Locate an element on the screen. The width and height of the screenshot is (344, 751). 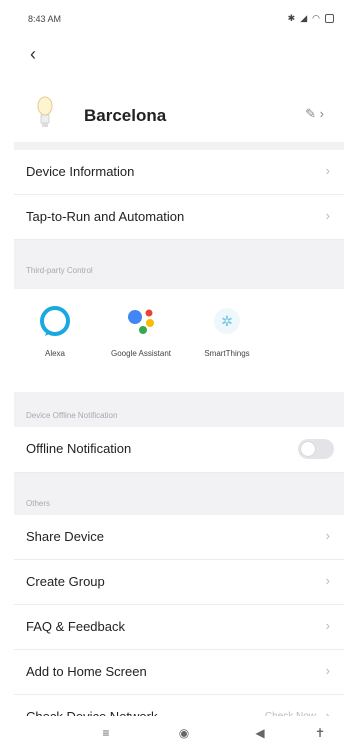
row-label: Add to Home Screen is located at coordinates (86, 671).